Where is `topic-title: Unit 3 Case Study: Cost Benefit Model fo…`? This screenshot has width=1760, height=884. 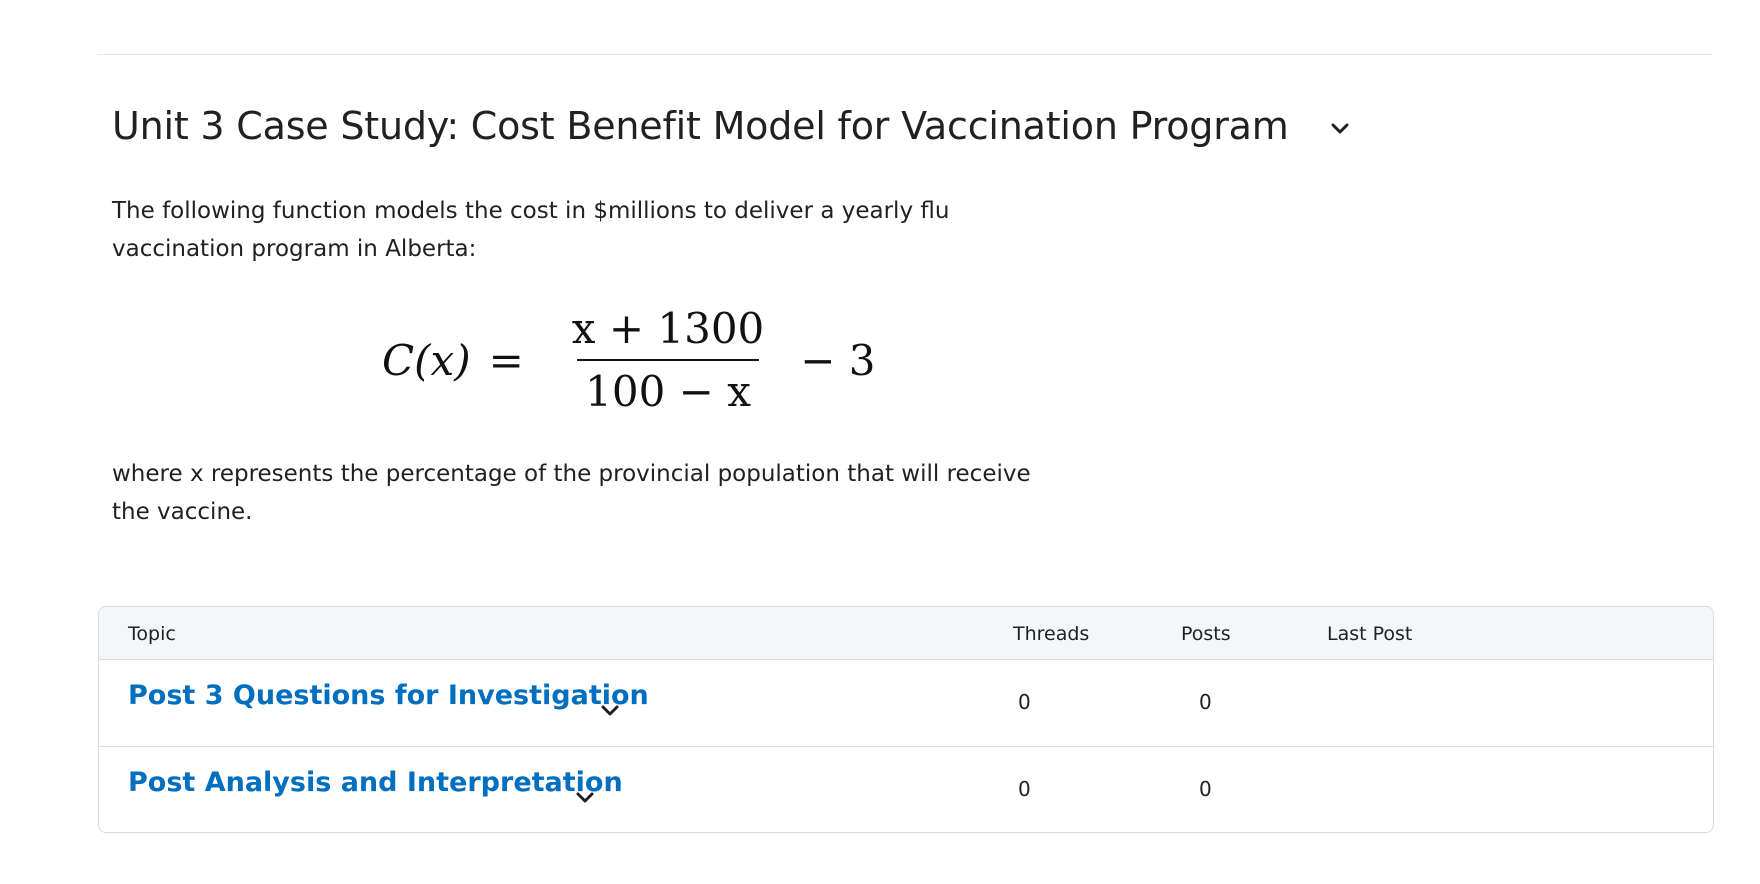 topic-title: Unit 3 Case Study: Cost Benefit Model fo… is located at coordinates (700, 126).